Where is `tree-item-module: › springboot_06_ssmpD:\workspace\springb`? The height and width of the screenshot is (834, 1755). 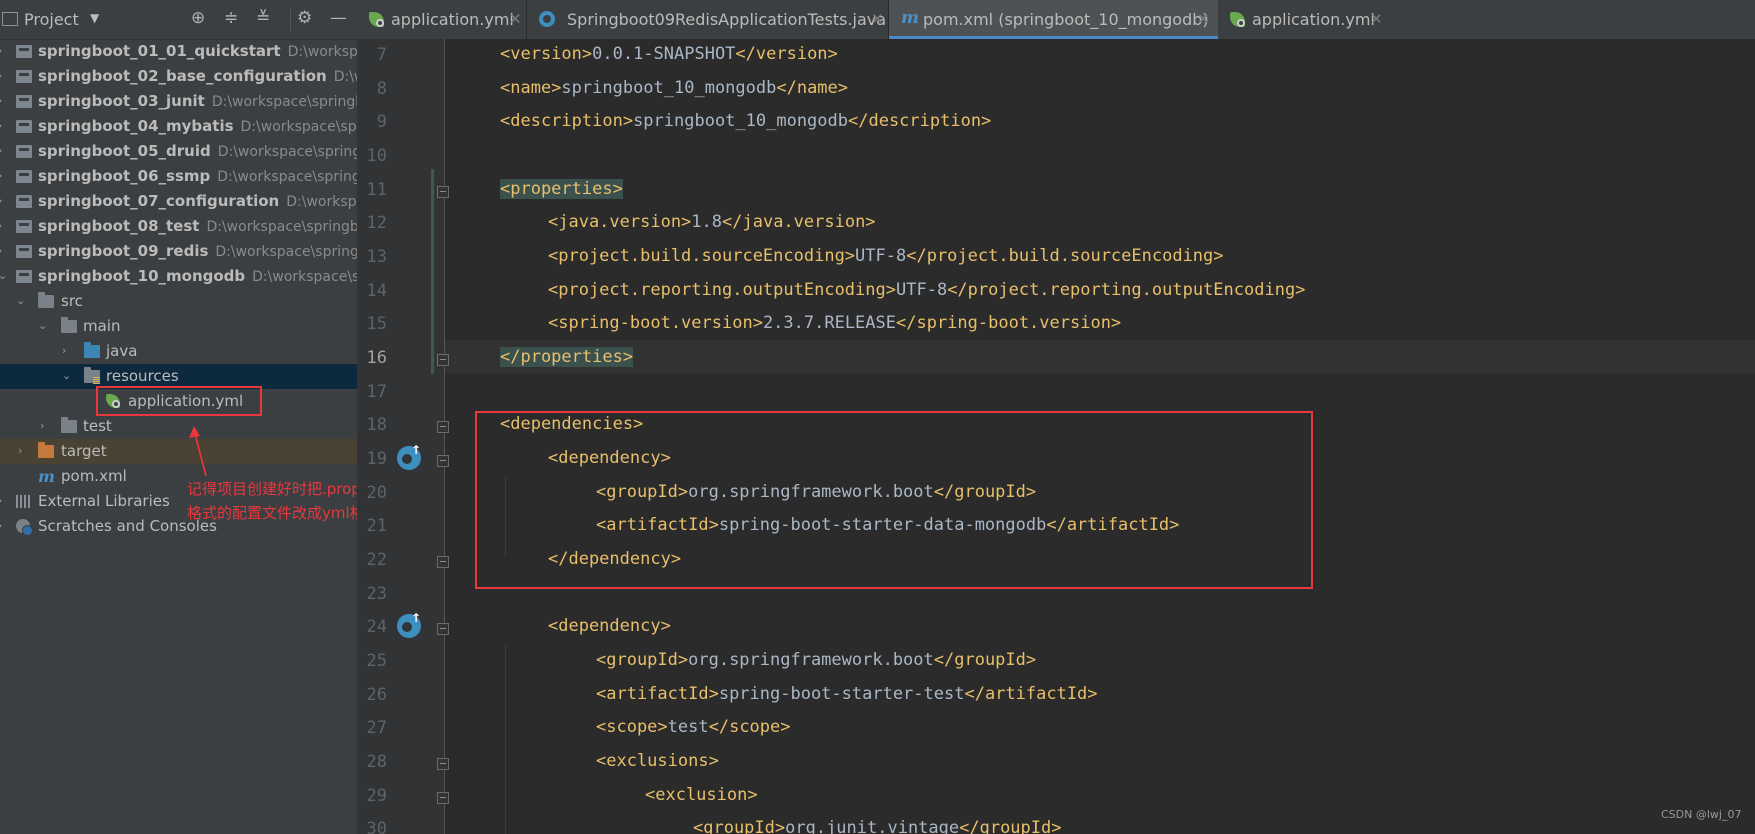 tree-item-module: › springboot_06_ssmpD:\workspace\springb is located at coordinates (178, 176).